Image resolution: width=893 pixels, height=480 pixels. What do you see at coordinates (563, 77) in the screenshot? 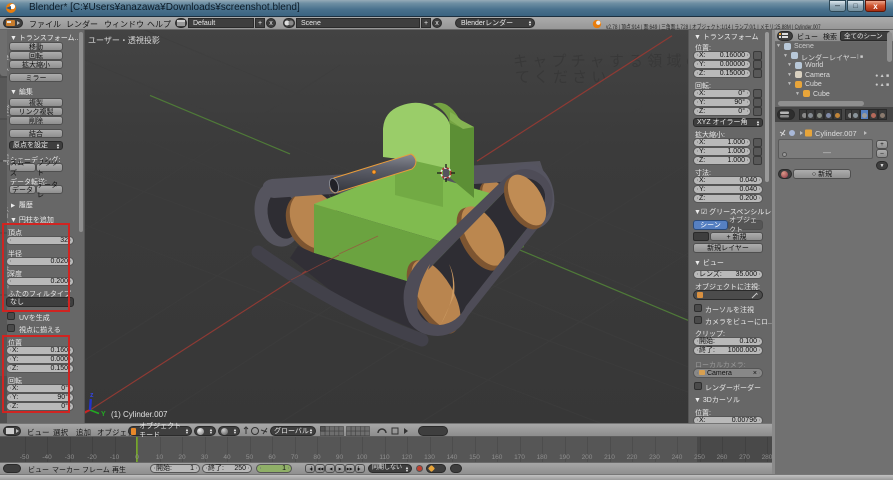
I see `svg-text: てください` at bounding box center [563, 77].